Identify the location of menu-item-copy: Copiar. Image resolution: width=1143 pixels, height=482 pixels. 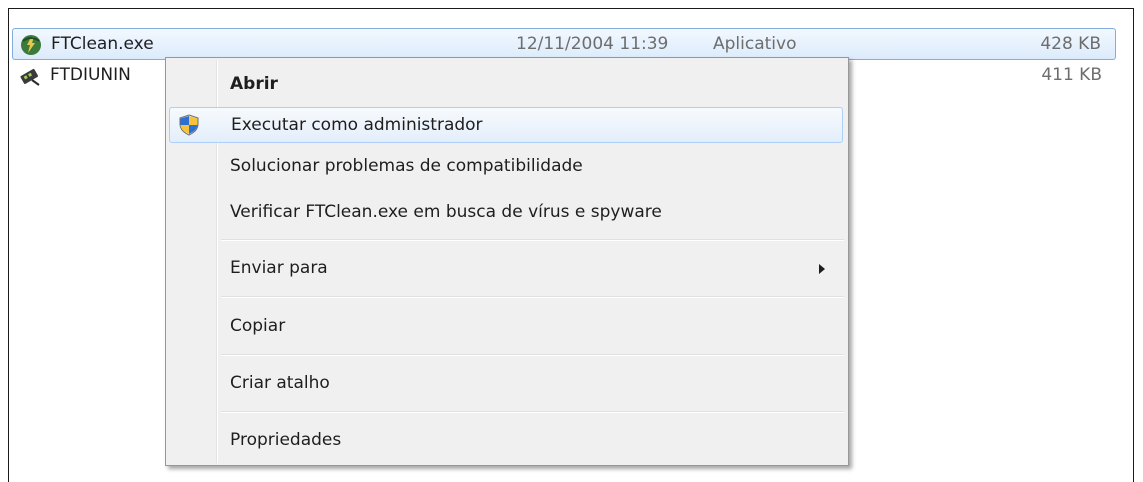
(506, 327).